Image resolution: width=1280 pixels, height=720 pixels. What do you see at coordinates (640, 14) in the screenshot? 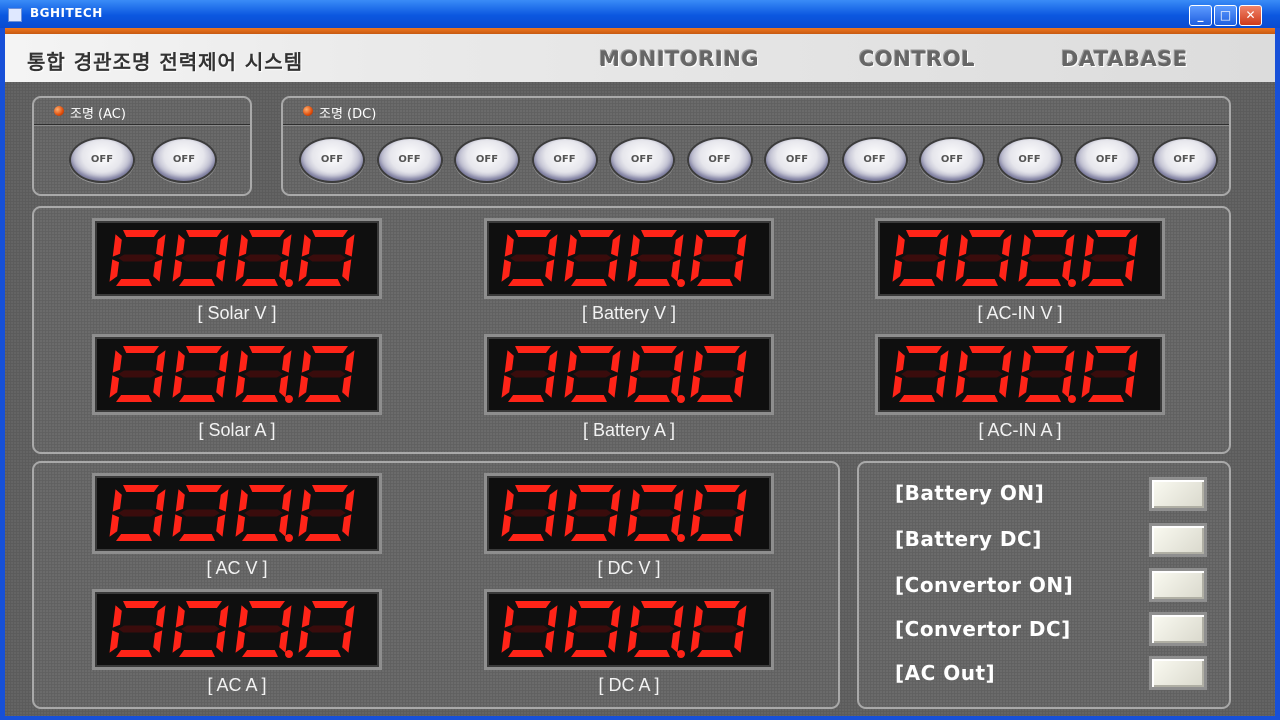
I see `title-bar: BGHITECH _ □ ✕` at bounding box center [640, 14].